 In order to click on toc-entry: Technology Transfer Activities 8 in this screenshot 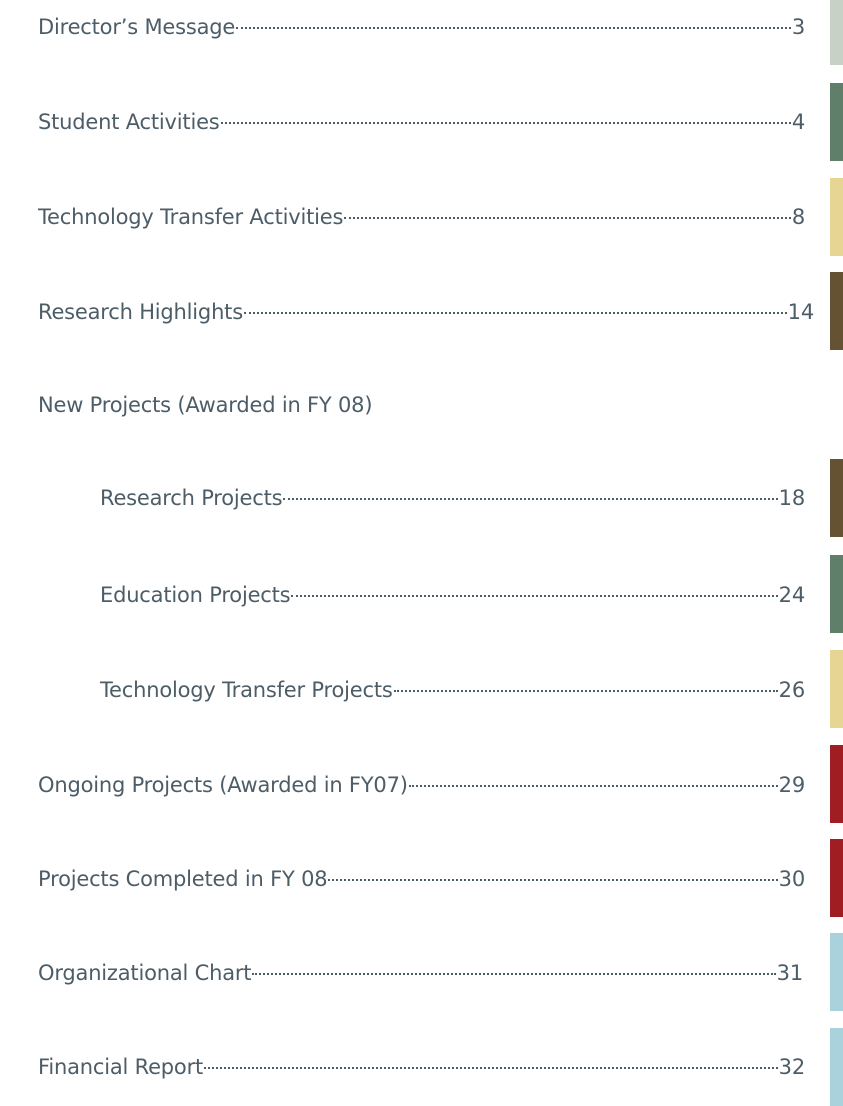, I will do `click(421, 217)`.